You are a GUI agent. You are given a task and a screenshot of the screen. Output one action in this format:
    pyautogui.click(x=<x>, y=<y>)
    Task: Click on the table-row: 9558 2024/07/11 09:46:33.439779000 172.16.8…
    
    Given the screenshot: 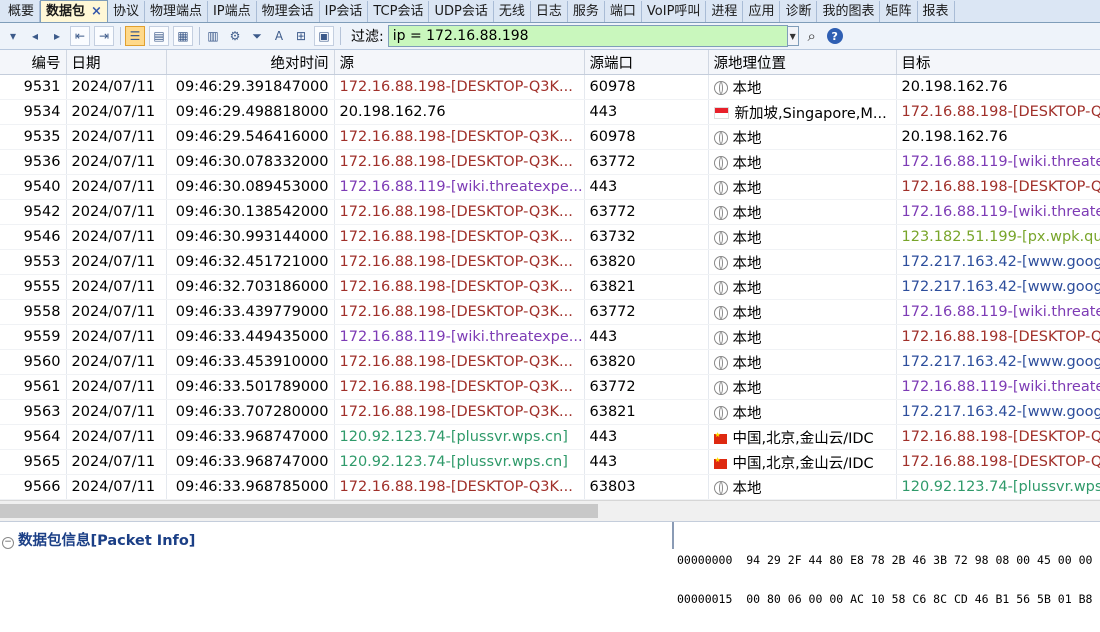 What is the action you would take?
    pyautogui.click(x=550, y=312)
    